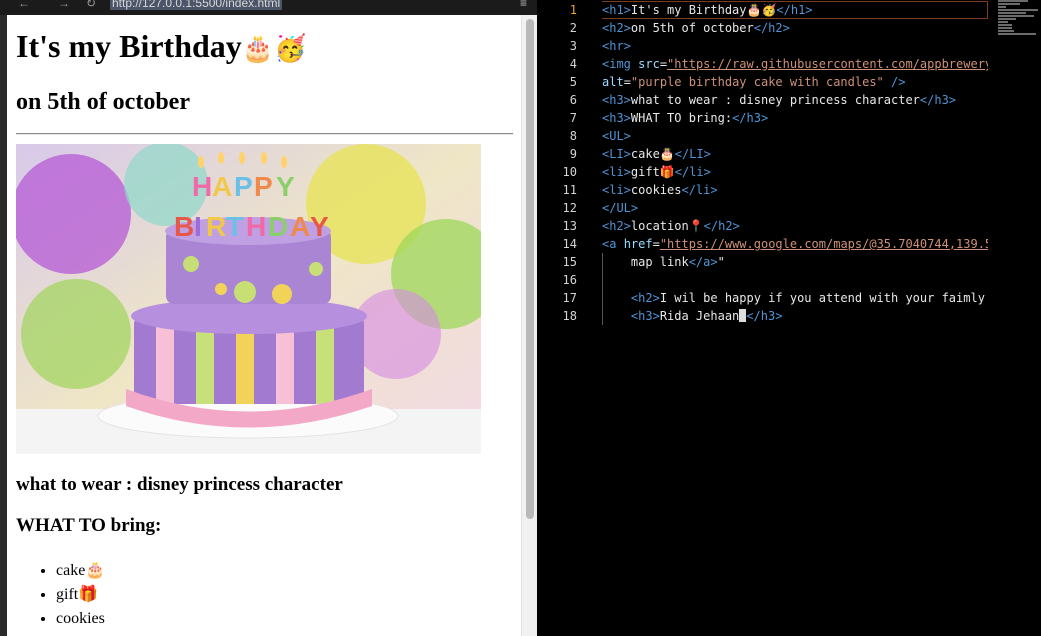 The image size is (1041, 636). What do you see at coordinates (569, 244) in the screenshot?
I see `line-number: 14` at bounding box center [569, 244].